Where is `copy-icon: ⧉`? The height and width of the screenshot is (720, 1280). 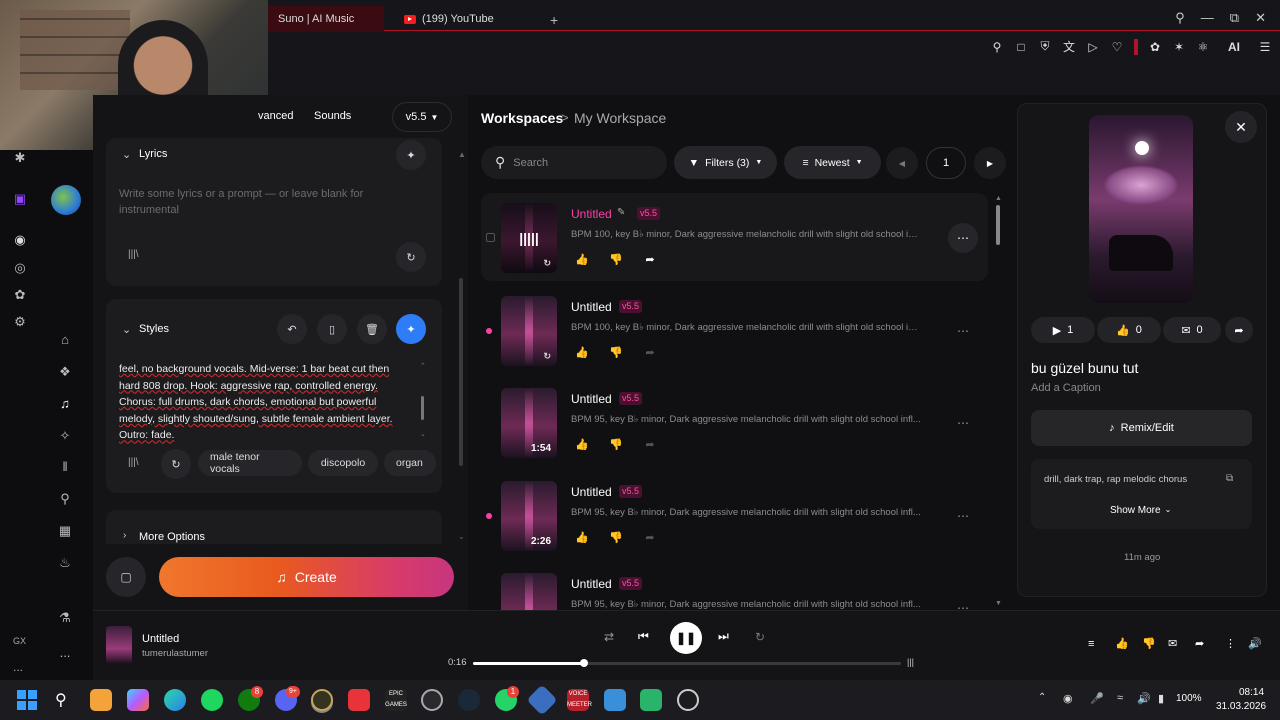
copy-icon: ⧉ is located at coordinates (1229, 478).